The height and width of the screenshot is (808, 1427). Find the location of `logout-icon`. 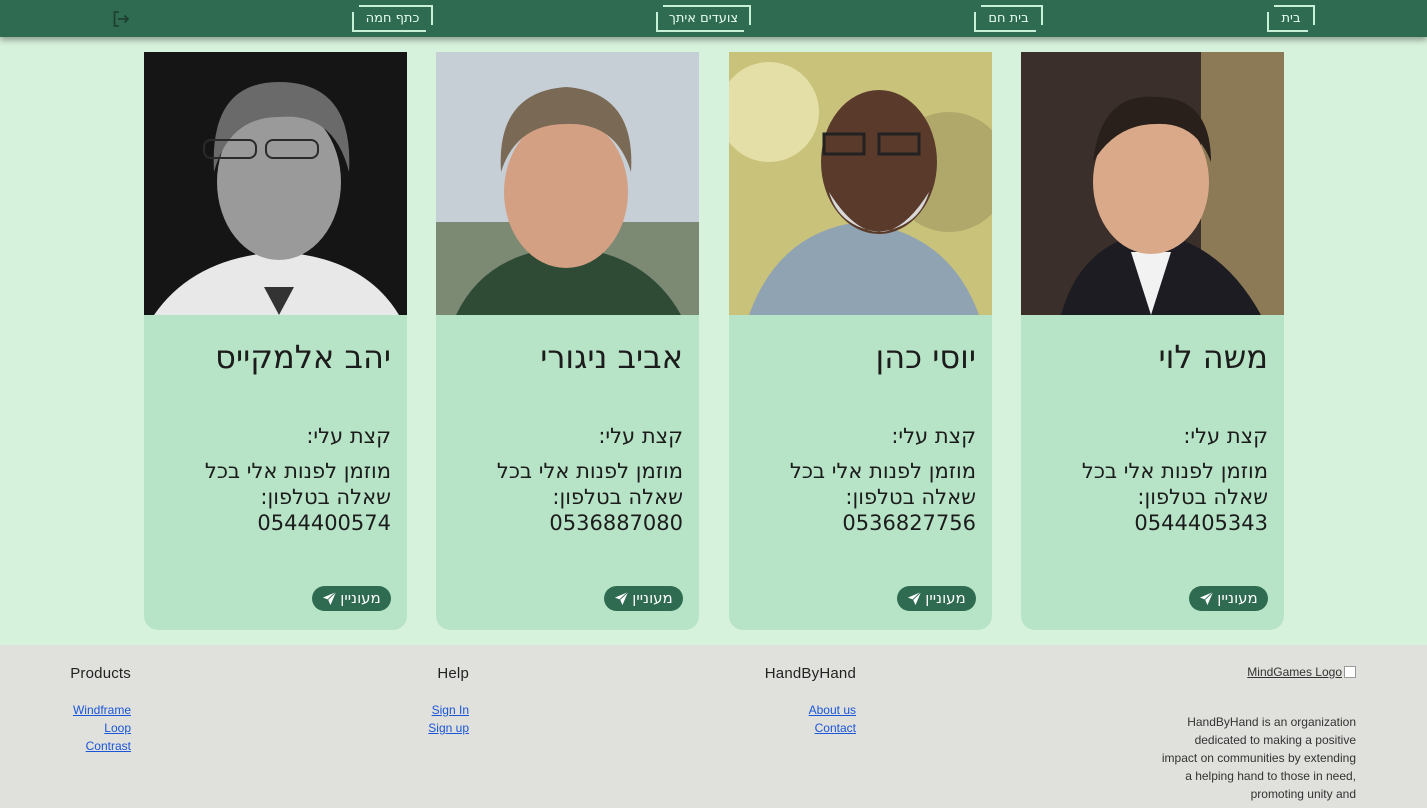

logout-icon is located at coordinates (121, 19).